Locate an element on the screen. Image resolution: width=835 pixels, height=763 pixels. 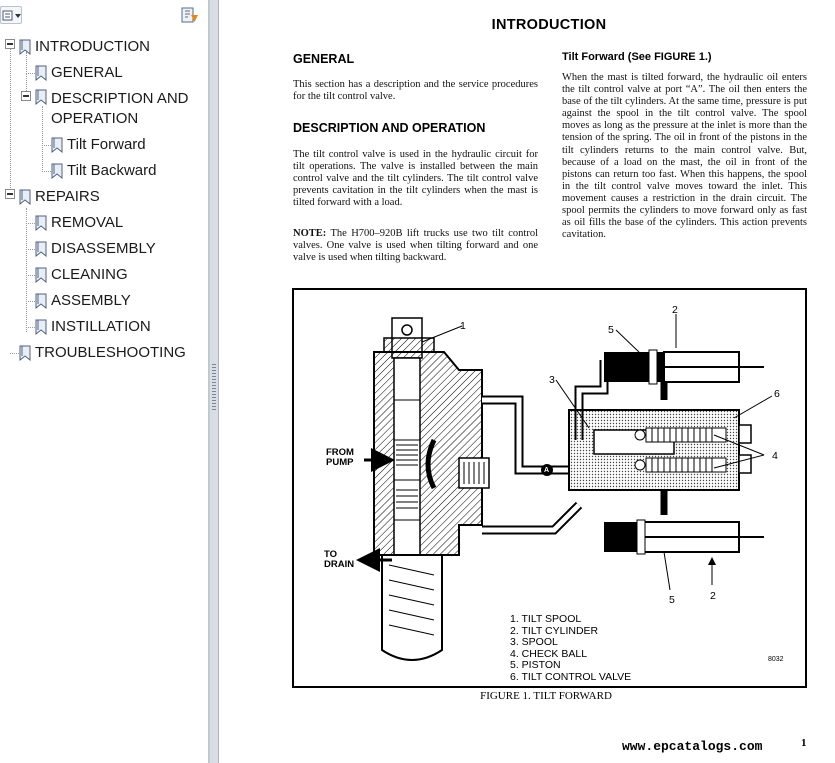
bookmark-label: DISASSEMBLY is located at coordinates (103, 248).